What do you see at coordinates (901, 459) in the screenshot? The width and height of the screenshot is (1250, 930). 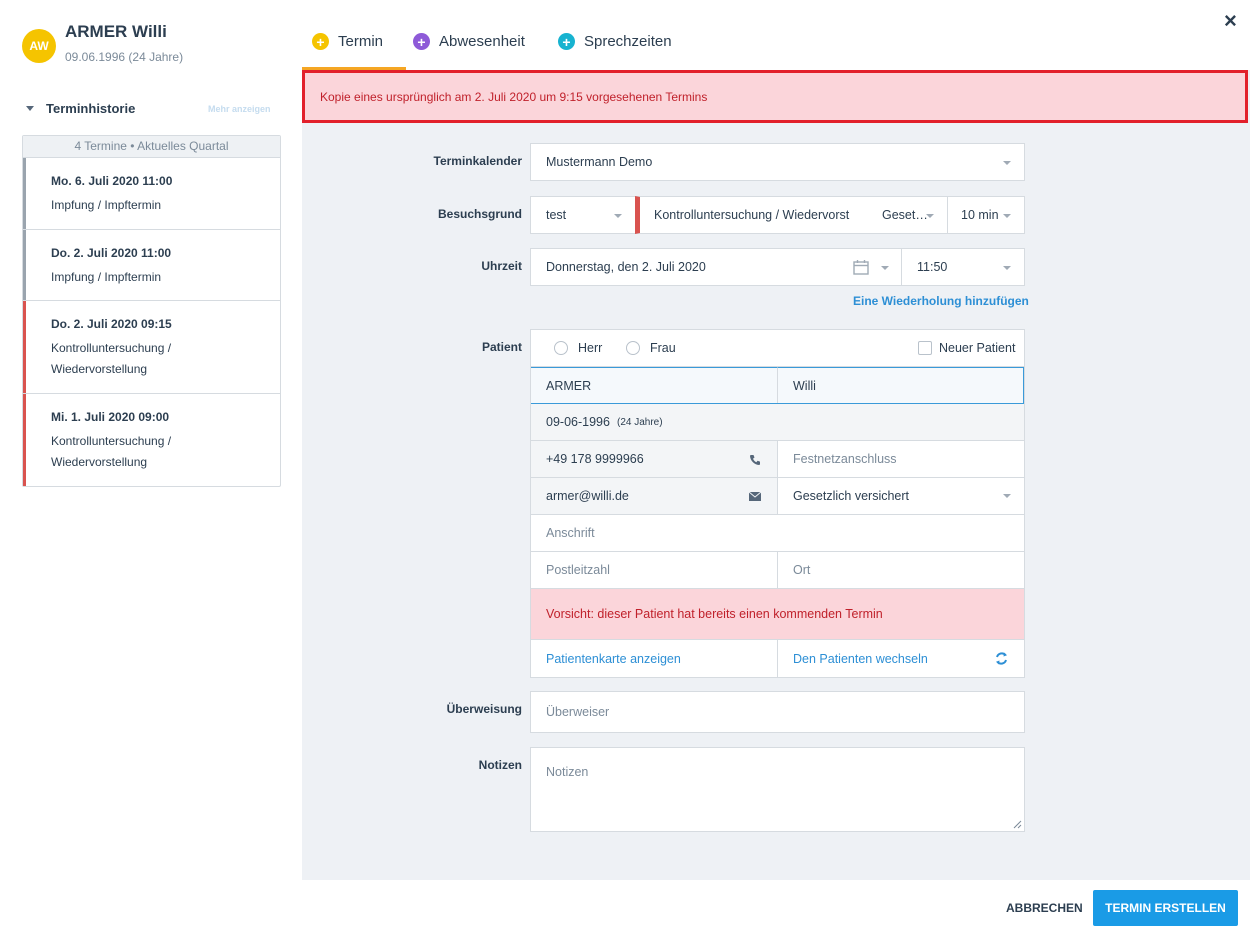 I see `landline-input: Festnetzanschluss` at bounding box center [901, 459].